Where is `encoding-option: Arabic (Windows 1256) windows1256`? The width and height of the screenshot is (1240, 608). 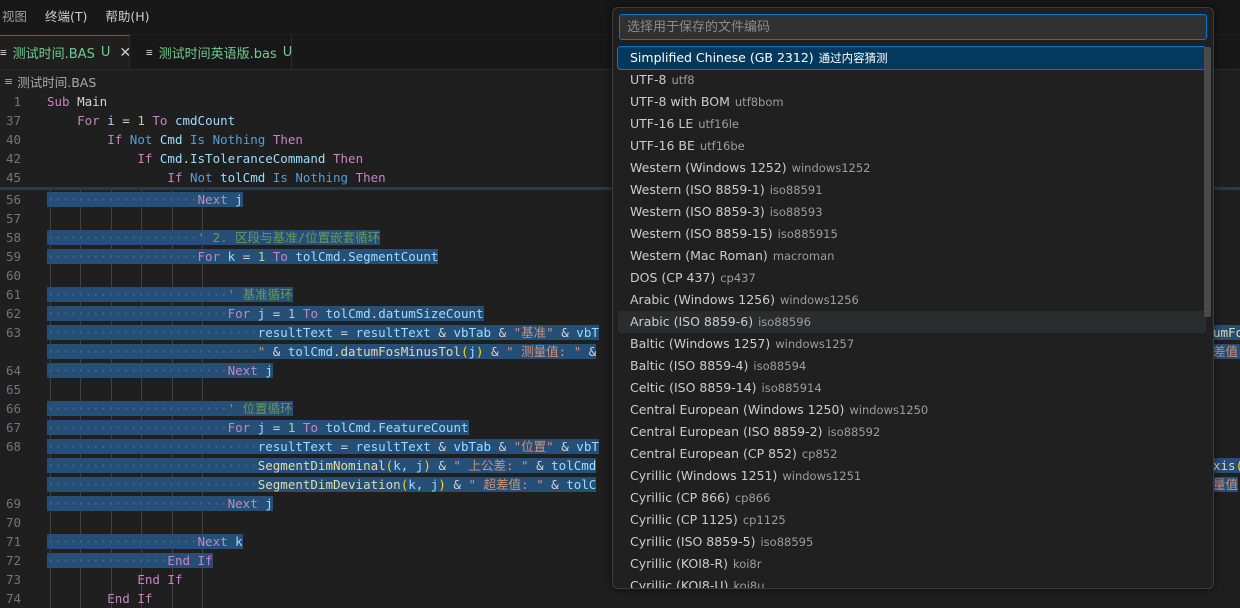
encoding-option: Arabic (Windows 1256) windows1256 is located at coordinates (912, 300).